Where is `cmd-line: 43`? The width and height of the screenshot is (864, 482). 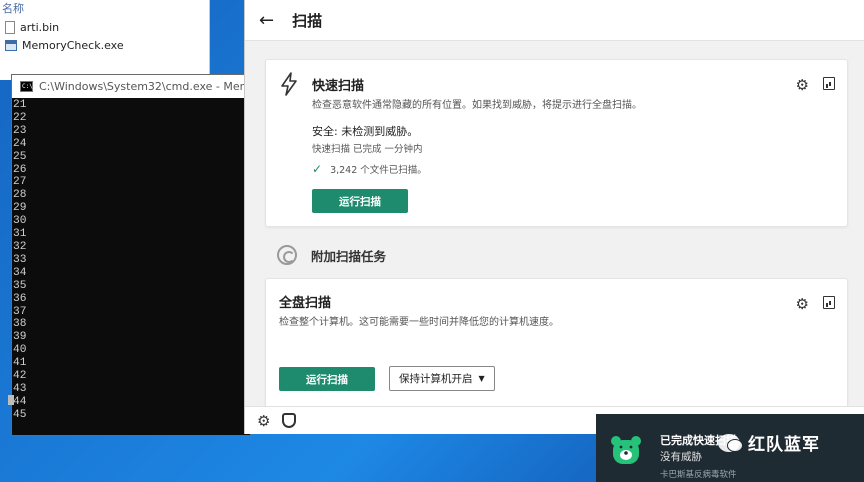 cmd-line: 43 is located at coordinates (20, 388).